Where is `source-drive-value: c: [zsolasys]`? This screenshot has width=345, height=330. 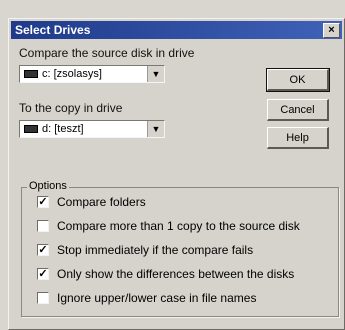
source-drive-value: c: [zsolasys] is located at coordinates (72, 74).